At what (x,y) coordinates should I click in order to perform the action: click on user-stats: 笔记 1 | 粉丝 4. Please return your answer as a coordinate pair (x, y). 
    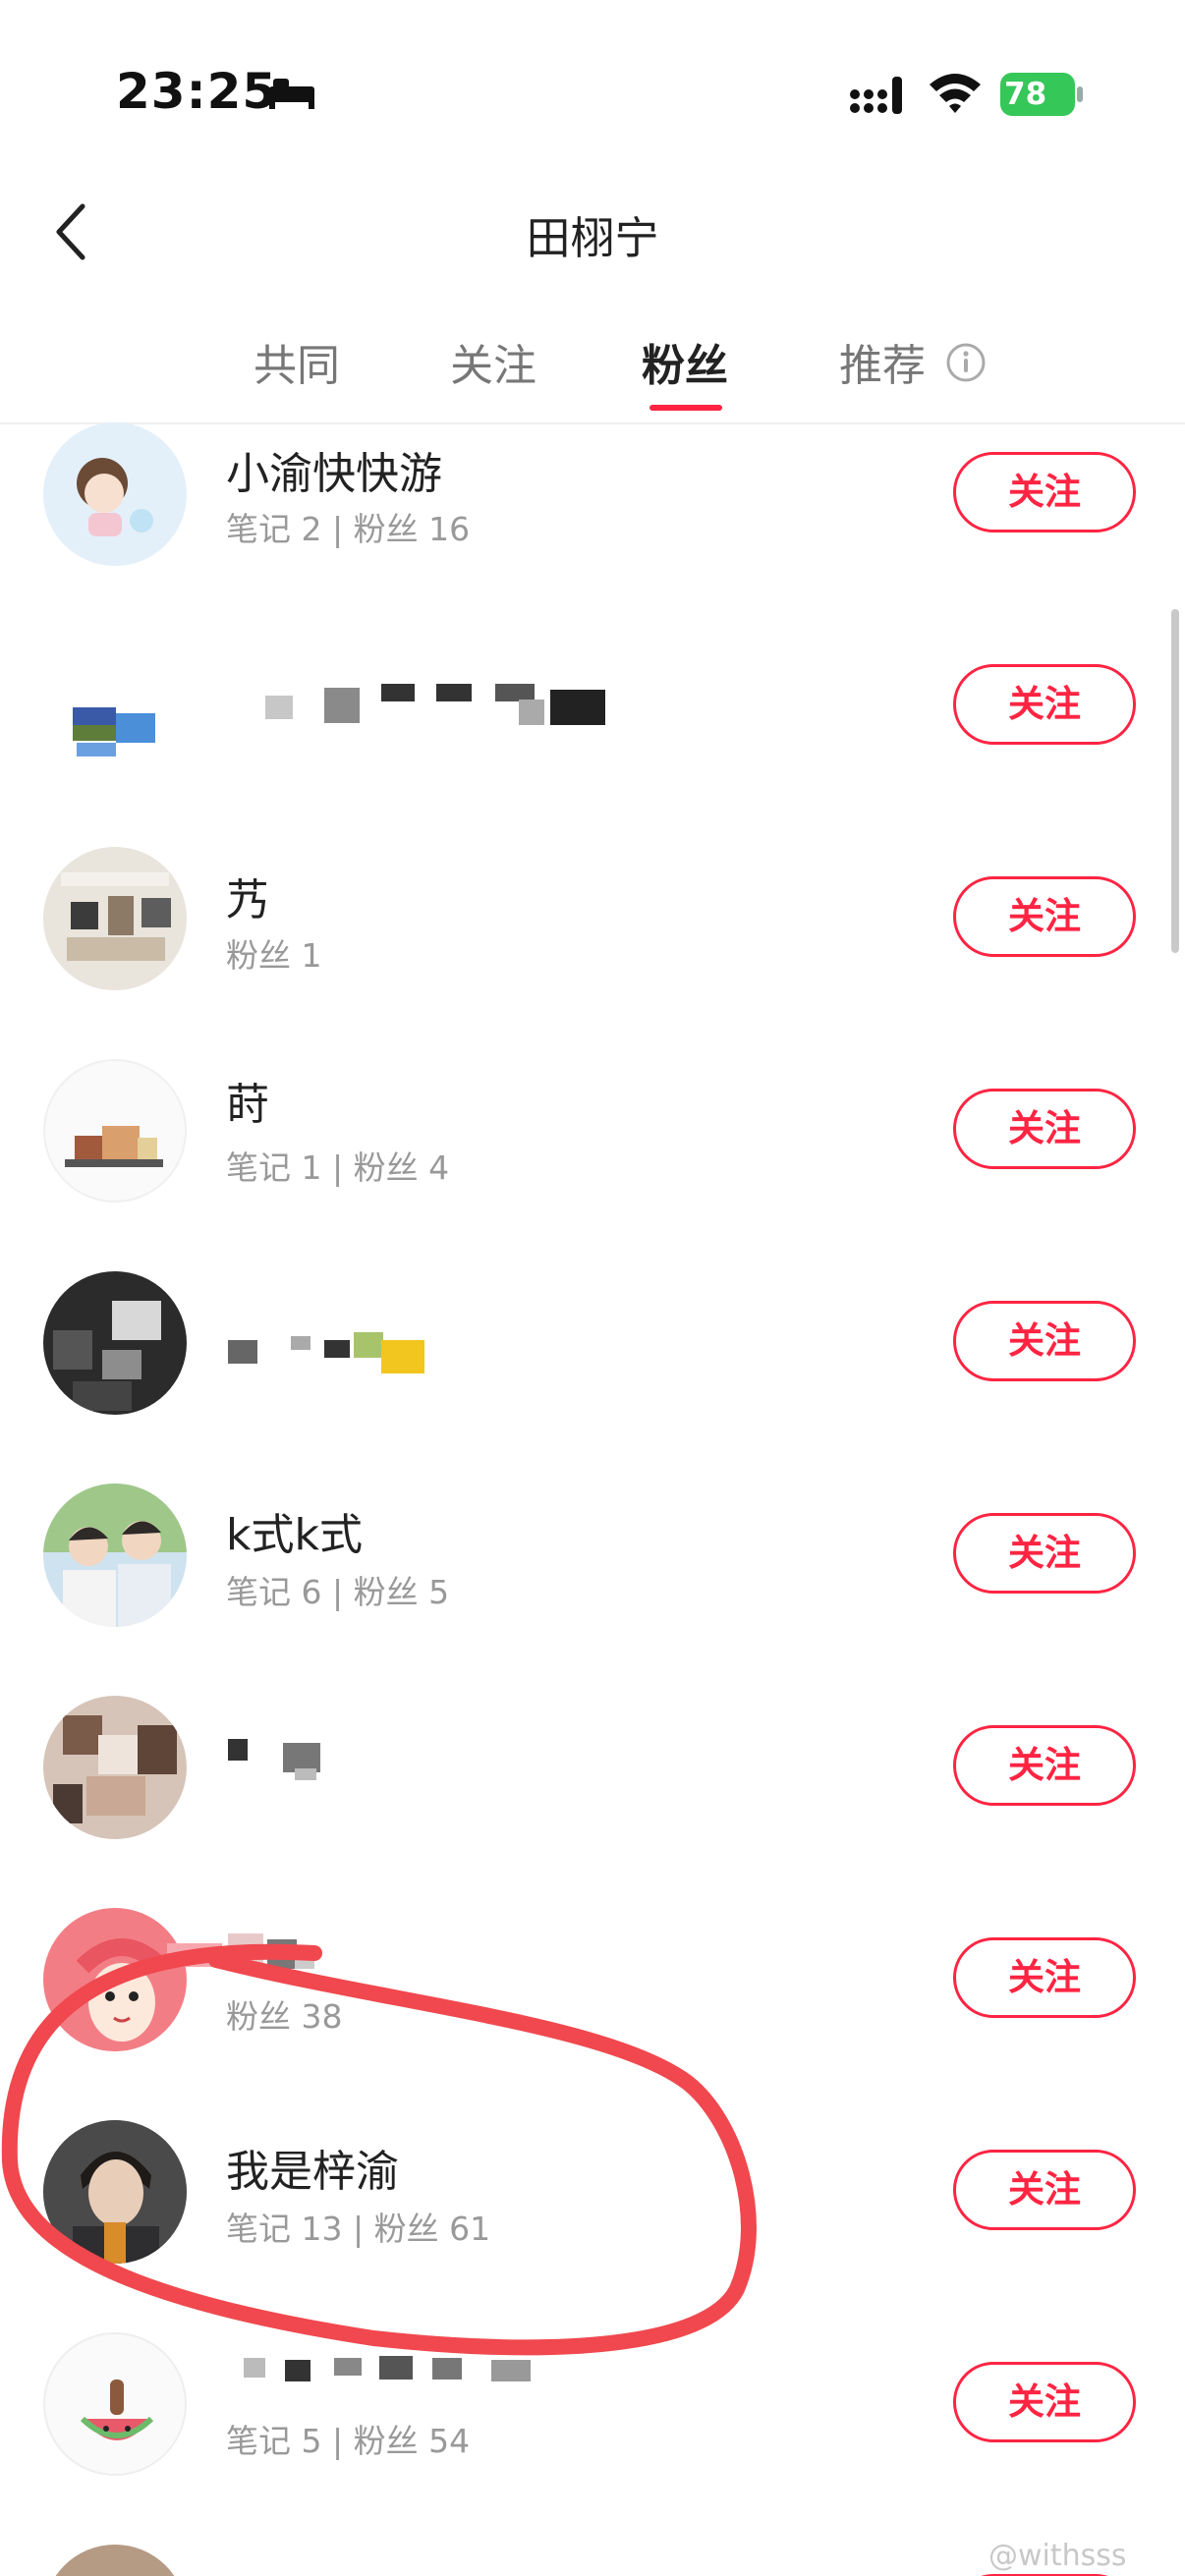
    Looking at the image, I should click on (338, 1167).